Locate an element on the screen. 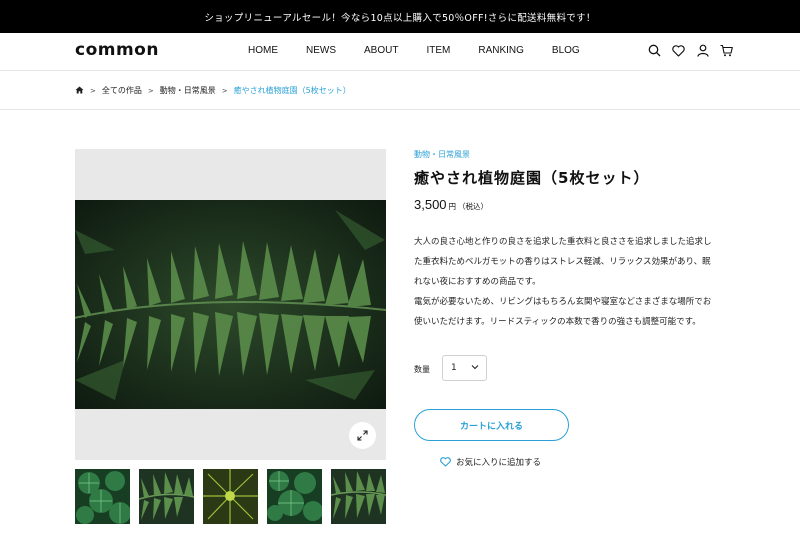 Image resolution: width=800 pixels, height=550 pixels. nav-ranking: RANKING is located at coordinates (501, 50).